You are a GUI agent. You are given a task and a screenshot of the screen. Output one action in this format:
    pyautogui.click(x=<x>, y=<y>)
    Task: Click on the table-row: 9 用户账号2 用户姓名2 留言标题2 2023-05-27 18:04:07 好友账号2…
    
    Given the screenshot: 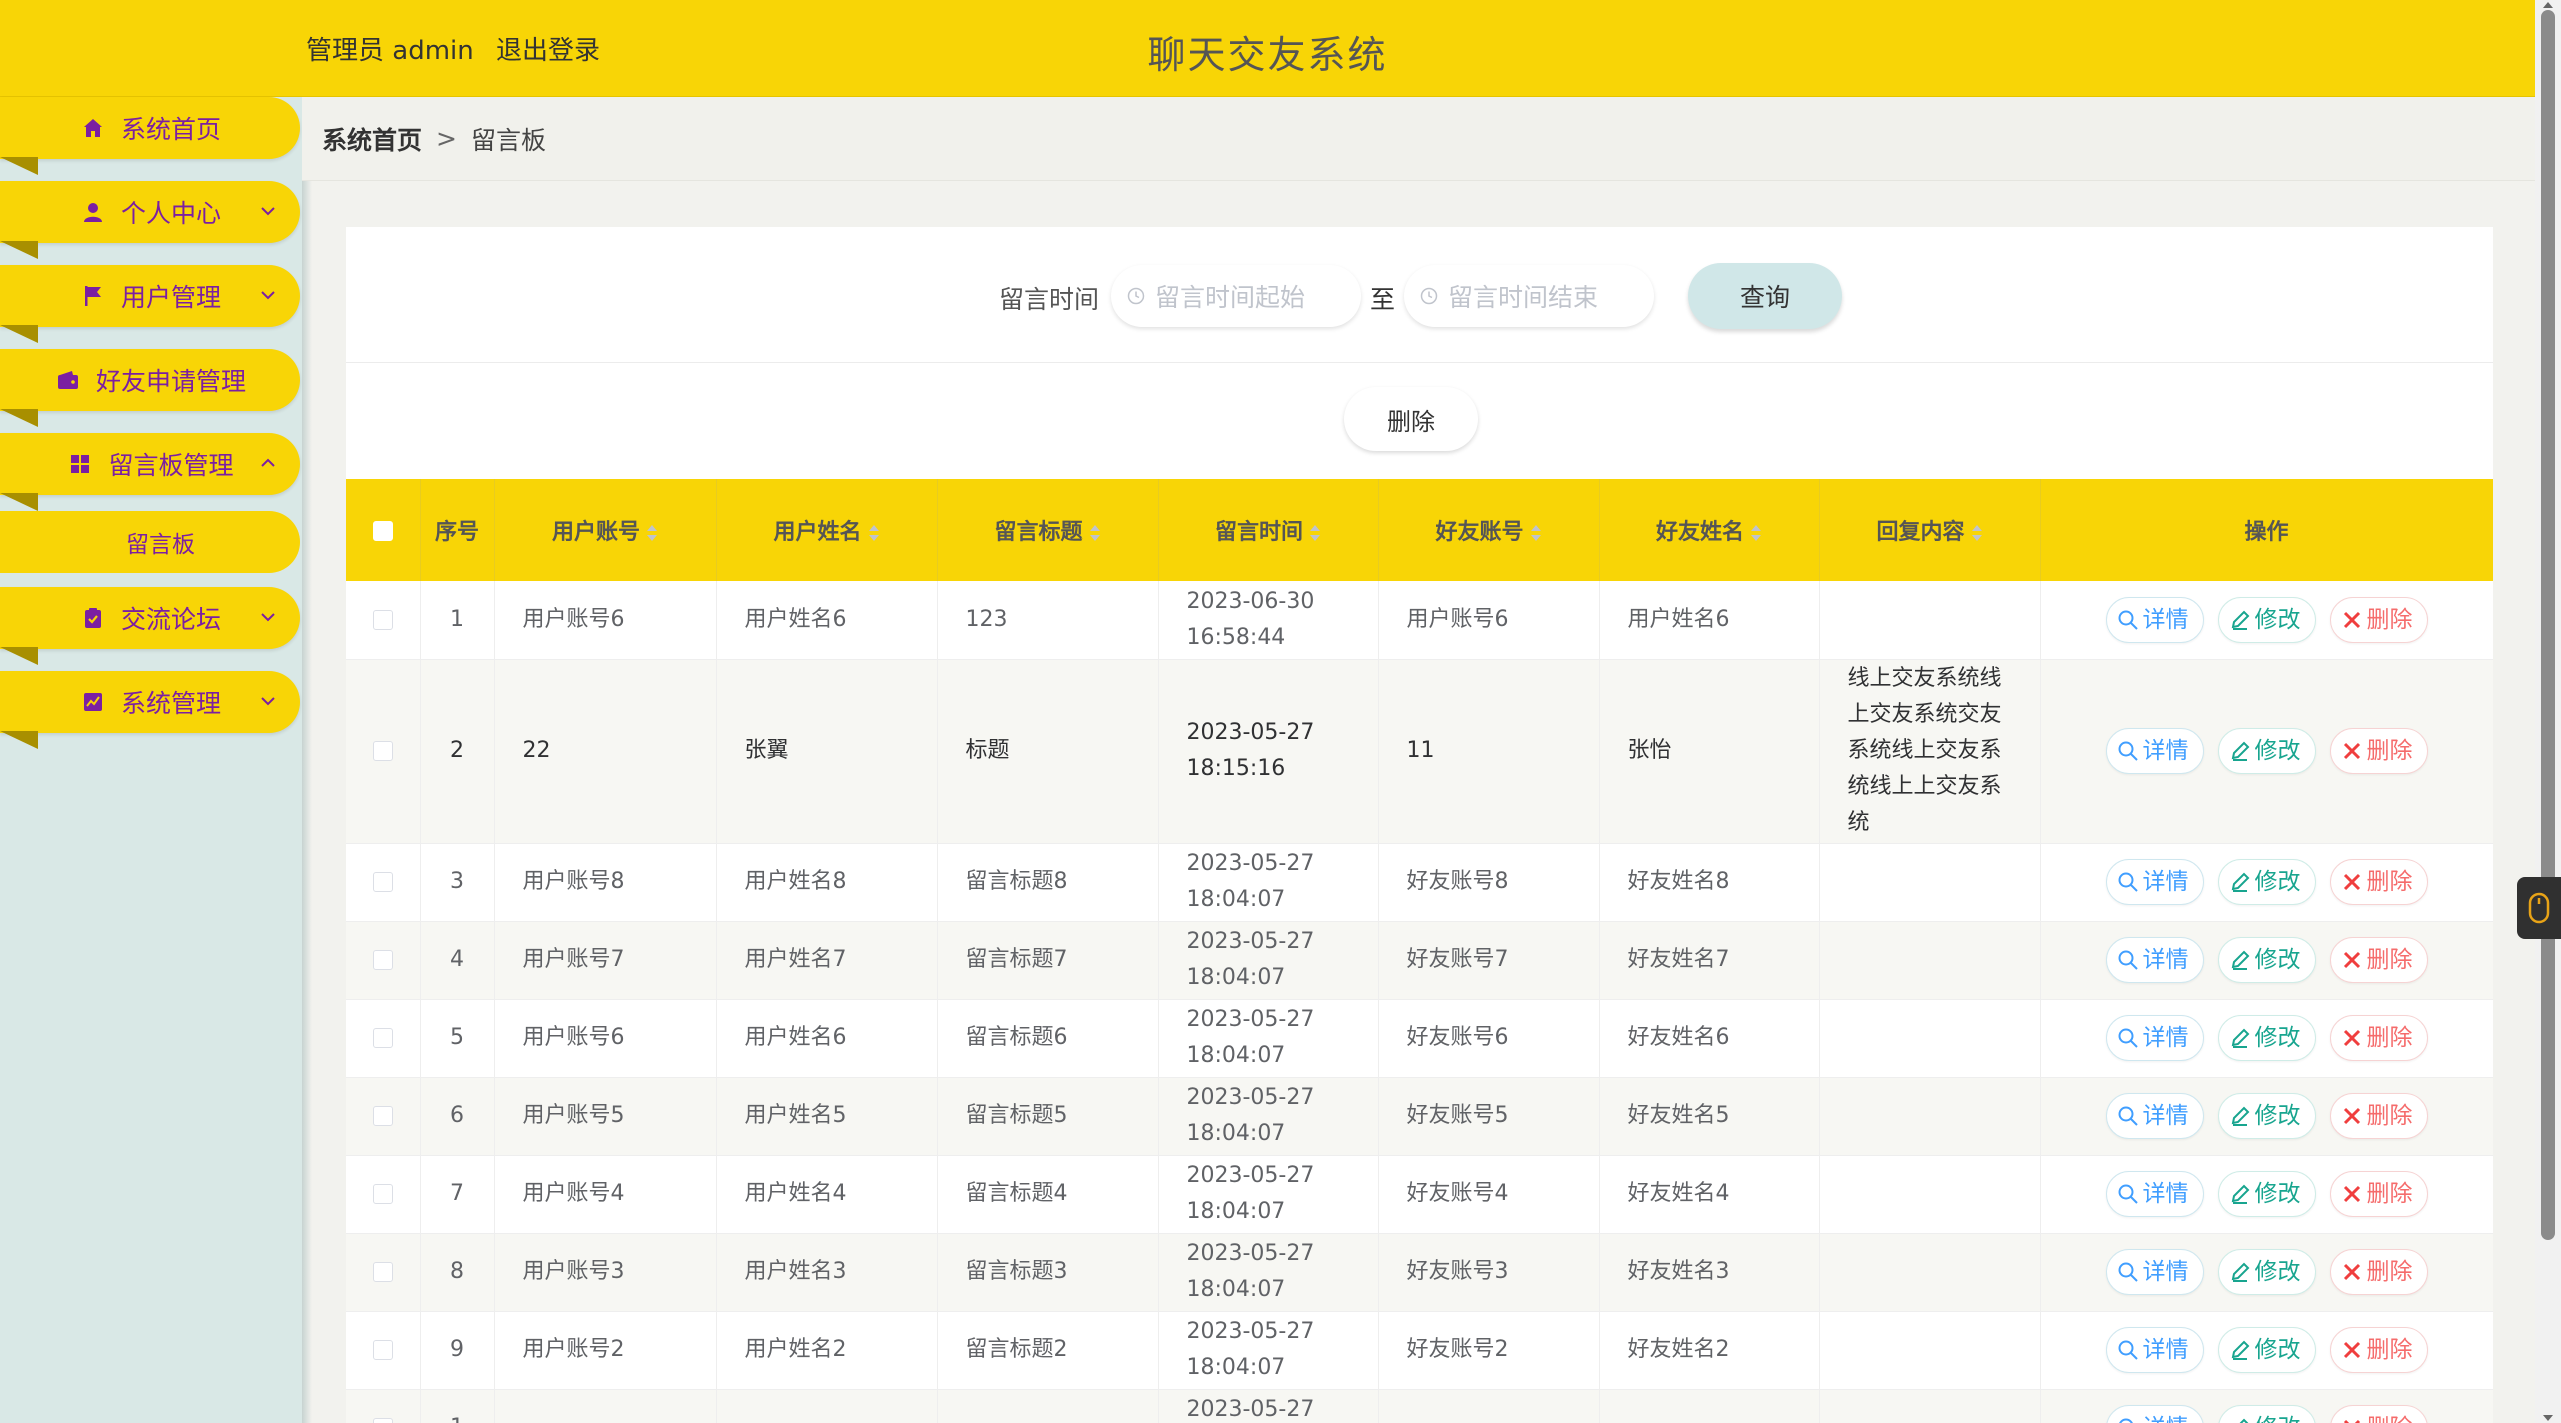 What is the action you would take?
    pyautogui.click(x=1419, y=1350)
    